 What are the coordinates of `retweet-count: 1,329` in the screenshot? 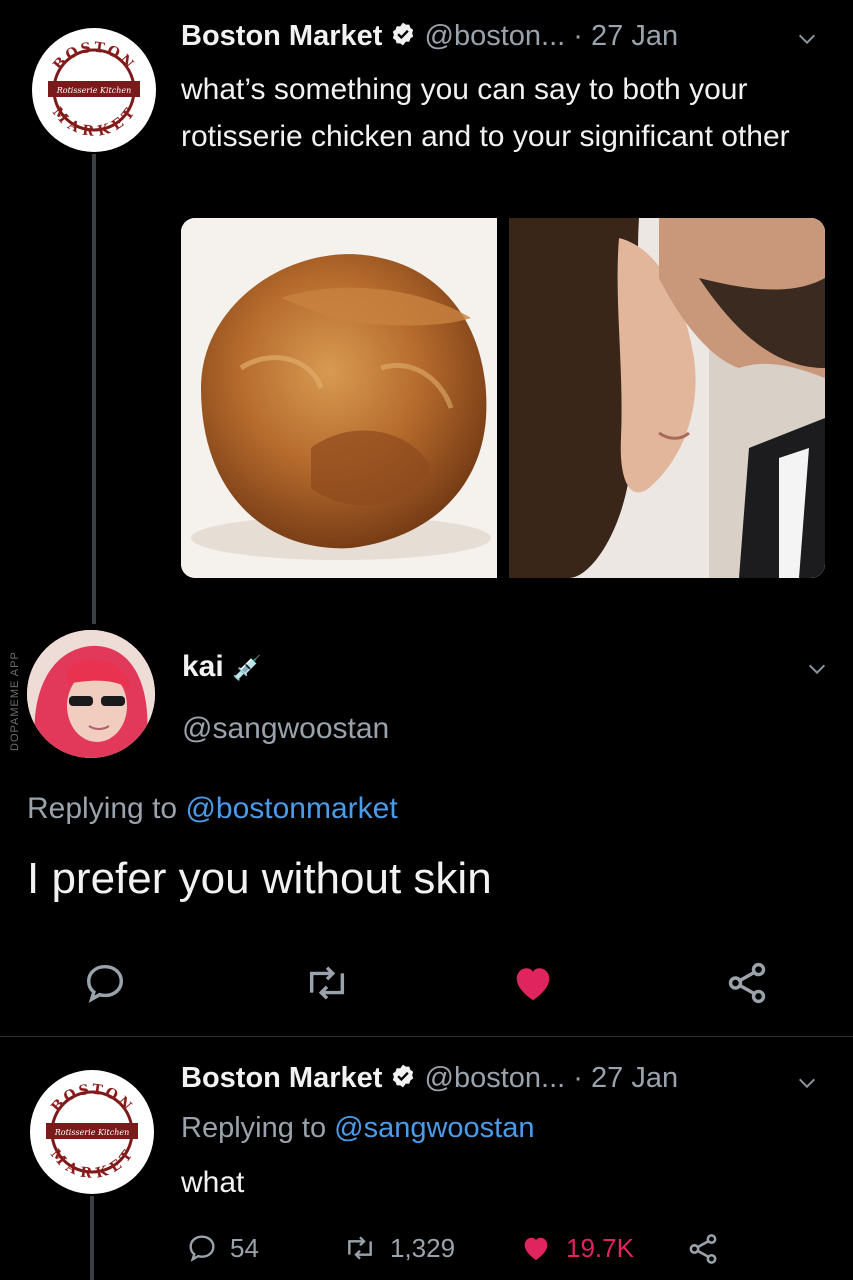 It's located at (423, 1247).